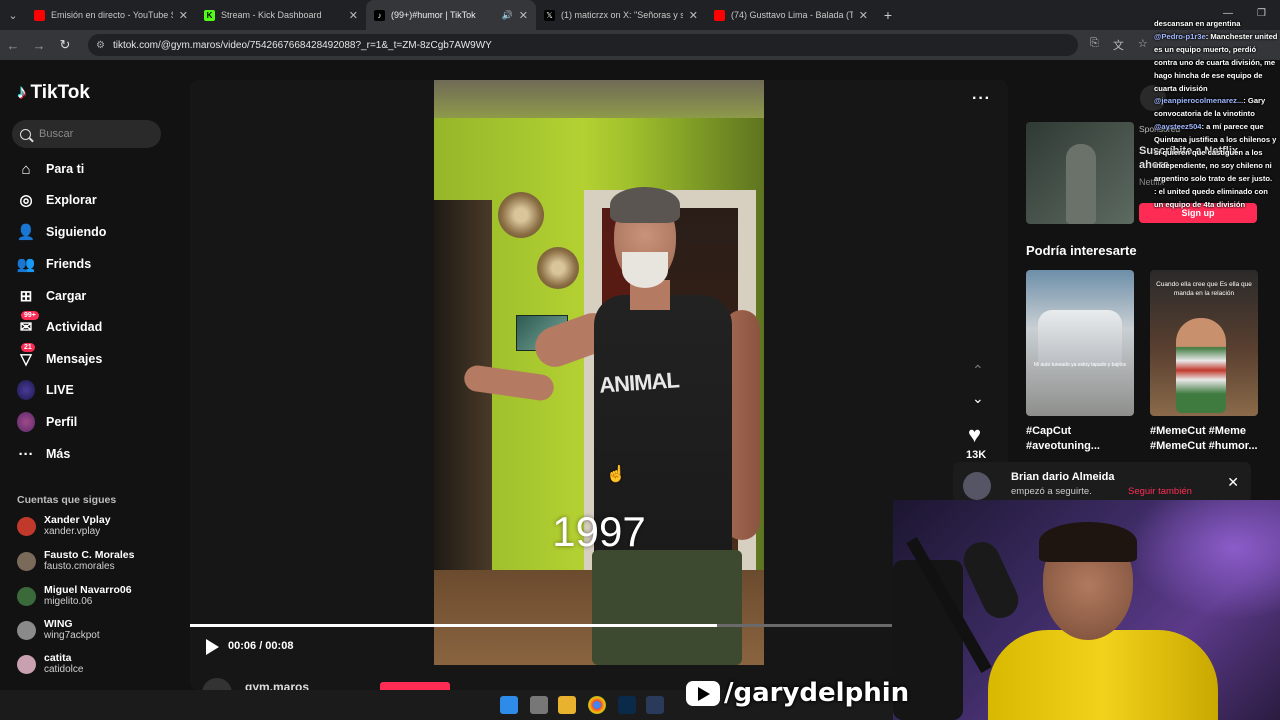 Image resolution: width=1280 pixels, height=720 pixels. Describe the element at coordinates (655, 705) in the screenshot. I see `app-icon` at that location.